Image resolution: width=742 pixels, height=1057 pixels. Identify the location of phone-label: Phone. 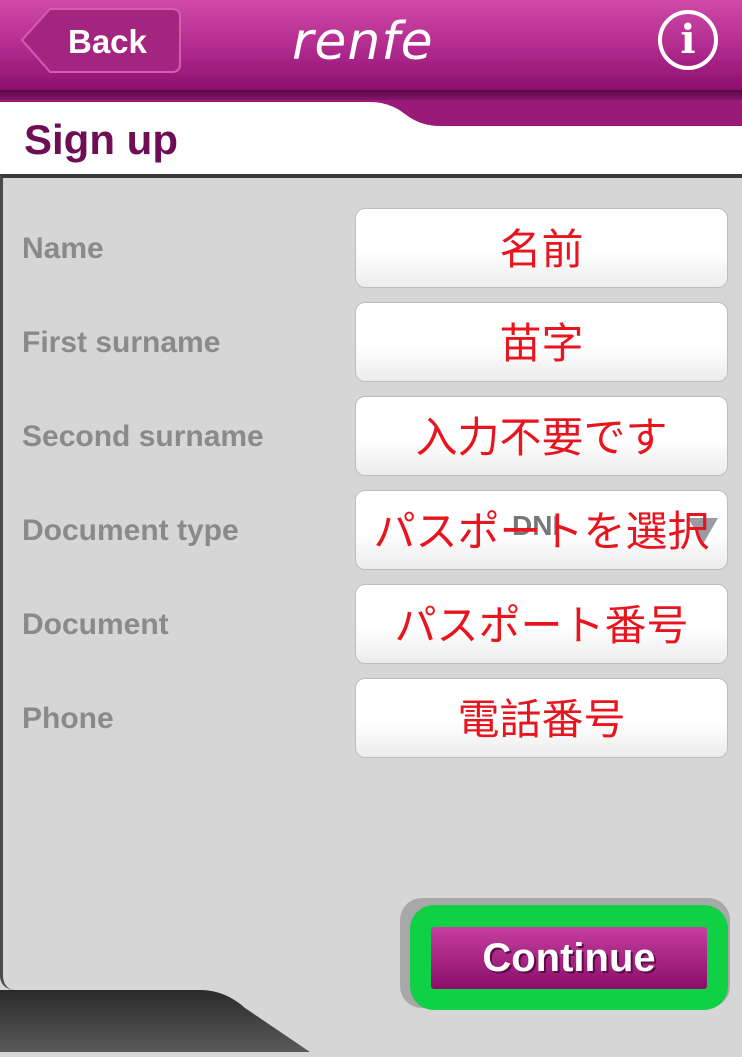
(68, 718).